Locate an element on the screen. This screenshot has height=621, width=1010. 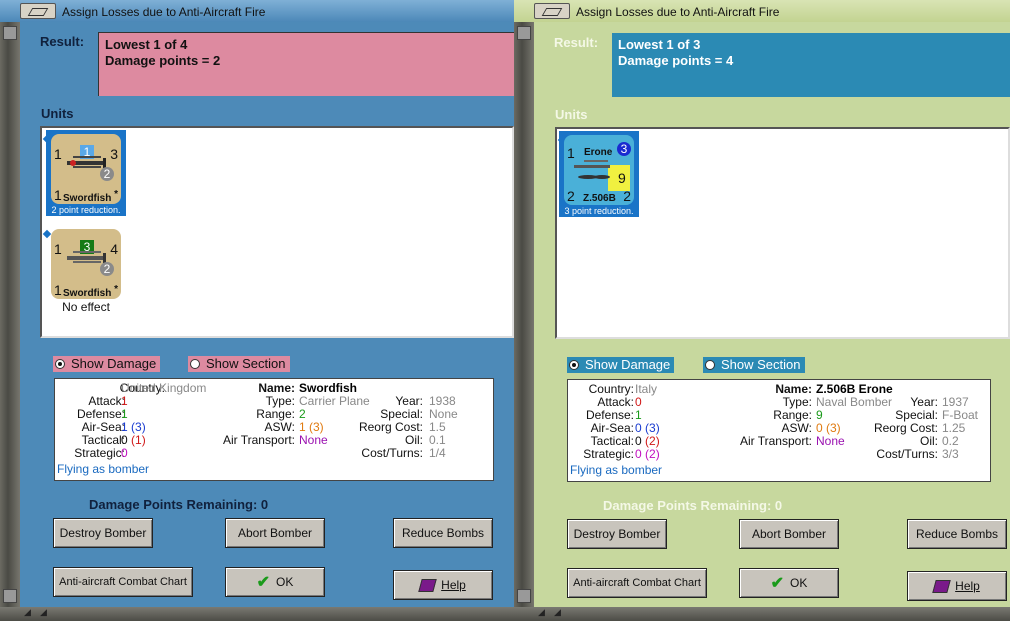
abort-bomber-label: Abort Bomber is located at coordinates (275, 533).